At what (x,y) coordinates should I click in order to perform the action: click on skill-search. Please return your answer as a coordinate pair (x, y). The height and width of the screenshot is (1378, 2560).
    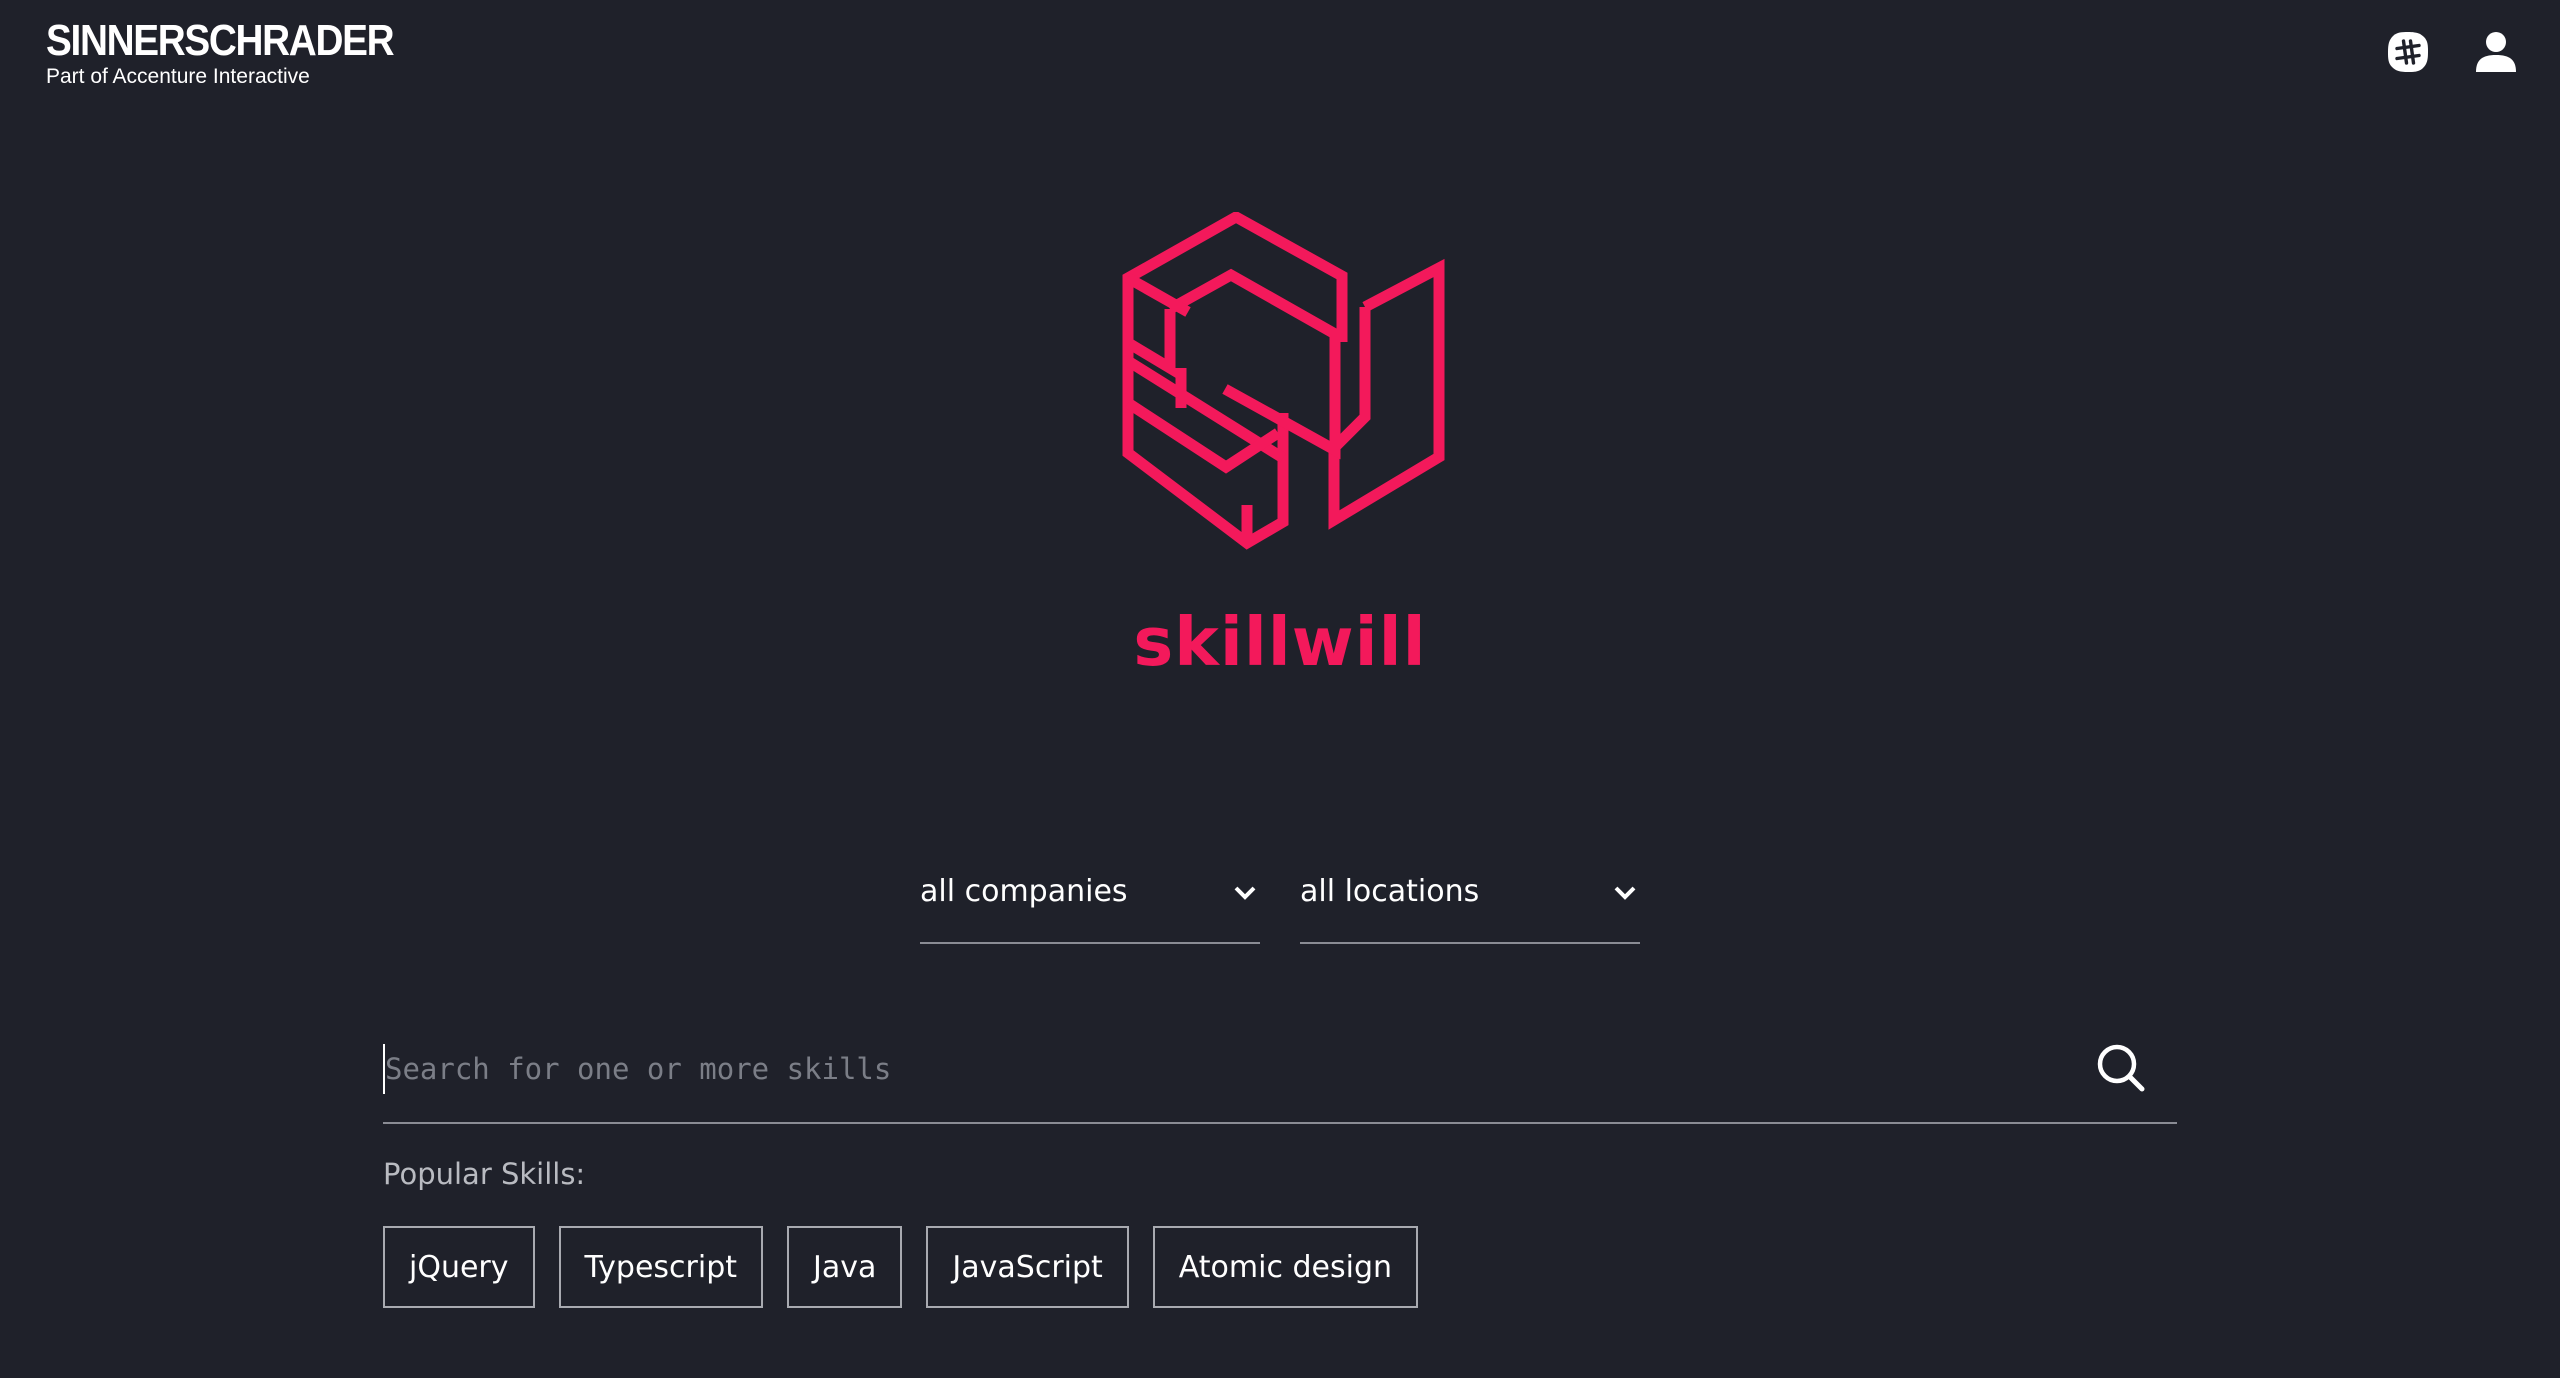
    Looking at the image, I should click on (1280, 1077).